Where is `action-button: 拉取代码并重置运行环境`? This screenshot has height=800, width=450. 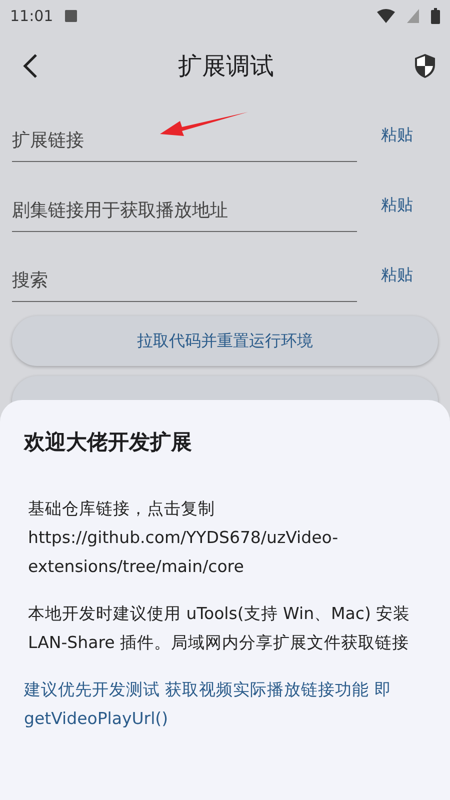 action-button: 拉取代码并重置运行环境 is located at coordinates (225, 341).